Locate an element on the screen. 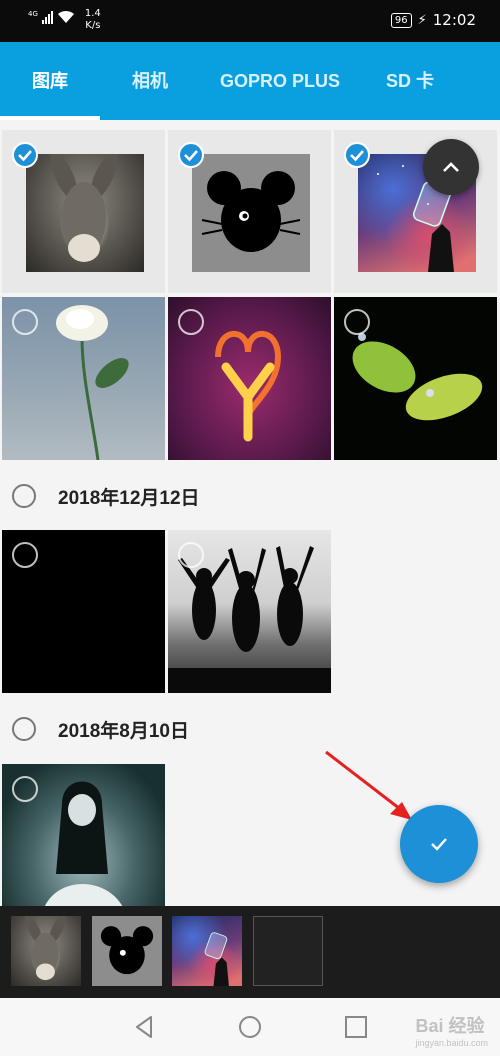 Image resolution: width=500 pixels, height=1056 pixels. wifi-icon is located at coordinates (65, 16).